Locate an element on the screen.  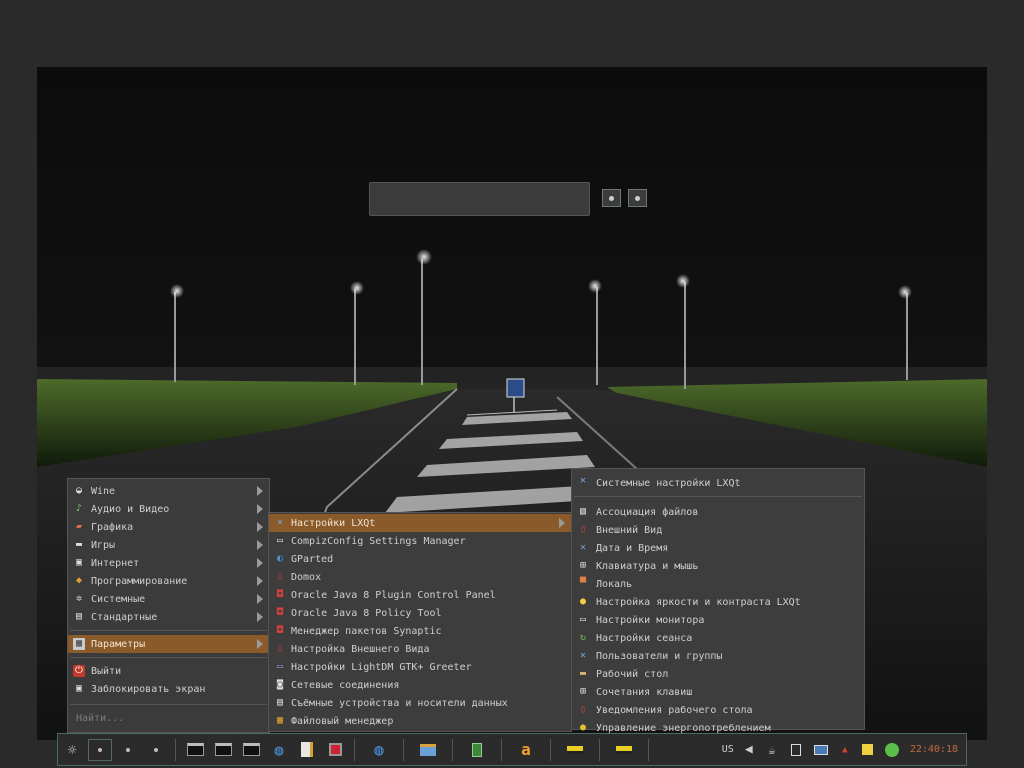
preferences-item: ▯ Настройка Внешнего Вида is located at coordinates (420, 649).